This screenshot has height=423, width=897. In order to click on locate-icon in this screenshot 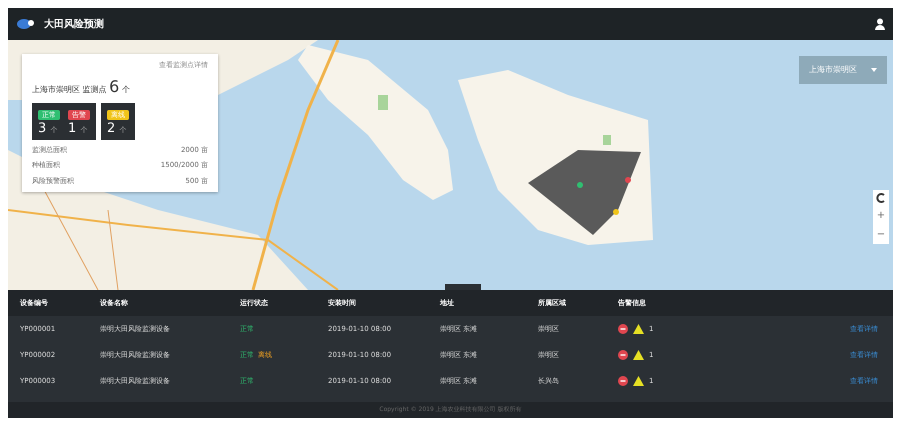, I will do `click(881, 198)`.